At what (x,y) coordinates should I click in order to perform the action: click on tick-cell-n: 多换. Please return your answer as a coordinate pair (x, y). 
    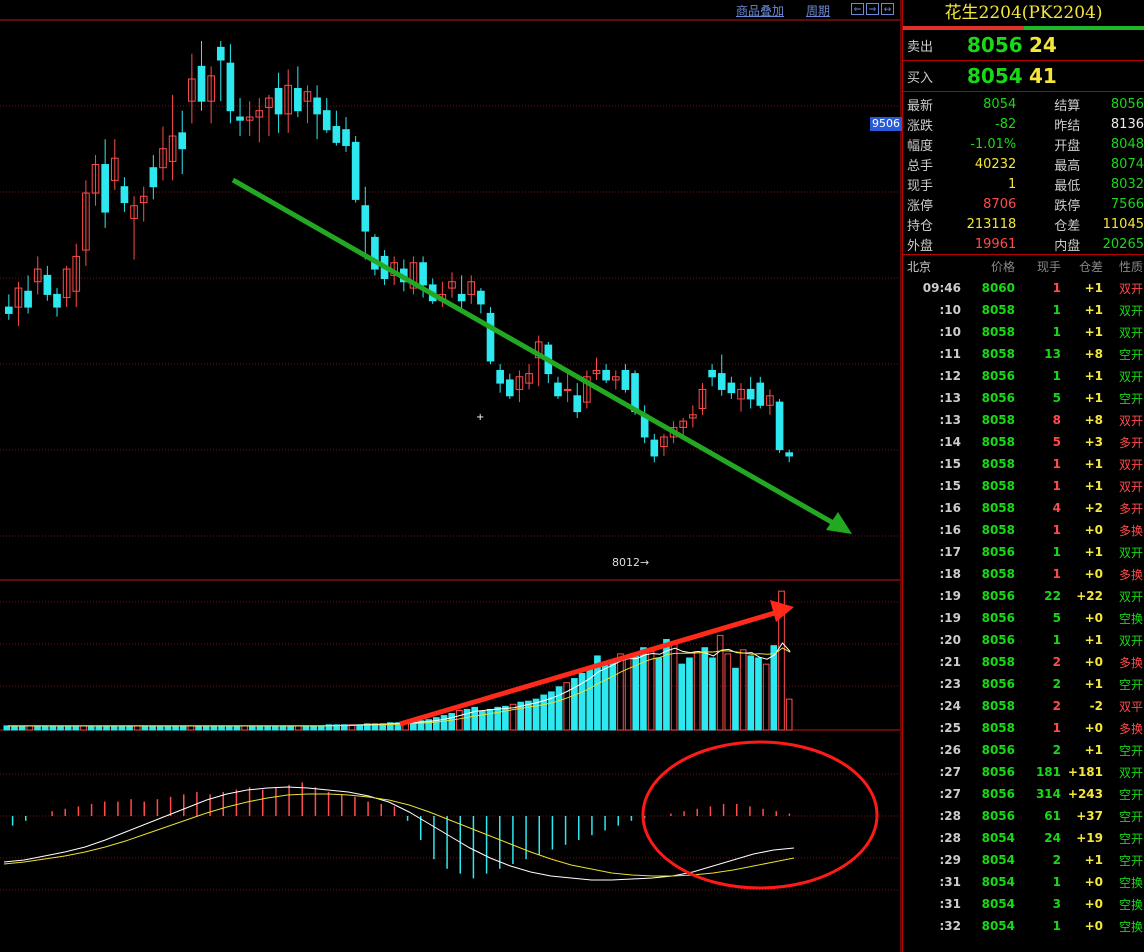
    Looking at the image, I should click on (1130, 530).